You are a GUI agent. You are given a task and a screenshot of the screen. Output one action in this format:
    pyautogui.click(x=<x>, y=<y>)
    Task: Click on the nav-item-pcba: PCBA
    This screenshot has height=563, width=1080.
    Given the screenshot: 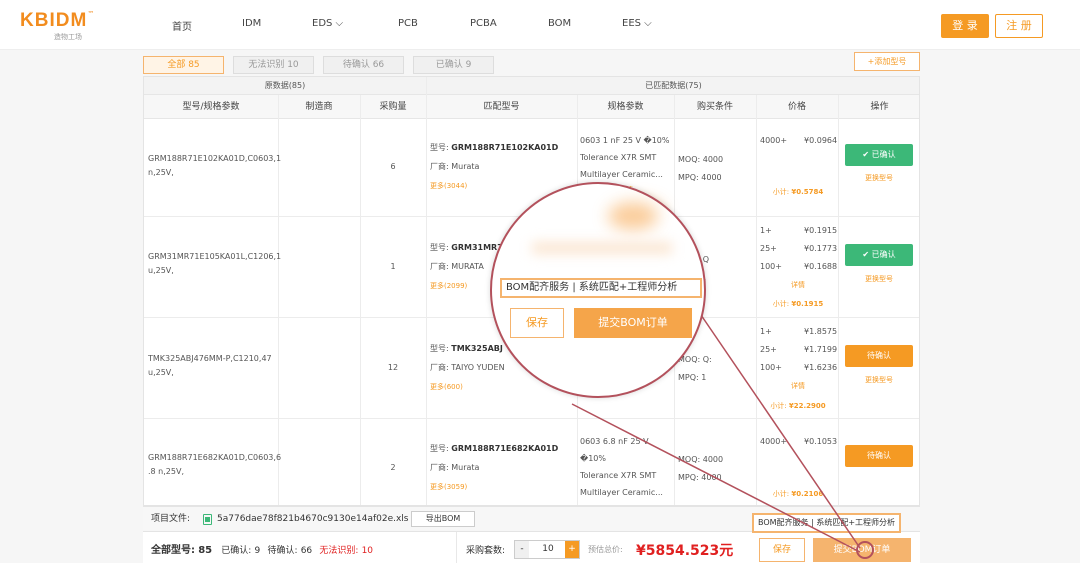 What is the action you would take?
    pyautogui.click(x=483, y=23)
    